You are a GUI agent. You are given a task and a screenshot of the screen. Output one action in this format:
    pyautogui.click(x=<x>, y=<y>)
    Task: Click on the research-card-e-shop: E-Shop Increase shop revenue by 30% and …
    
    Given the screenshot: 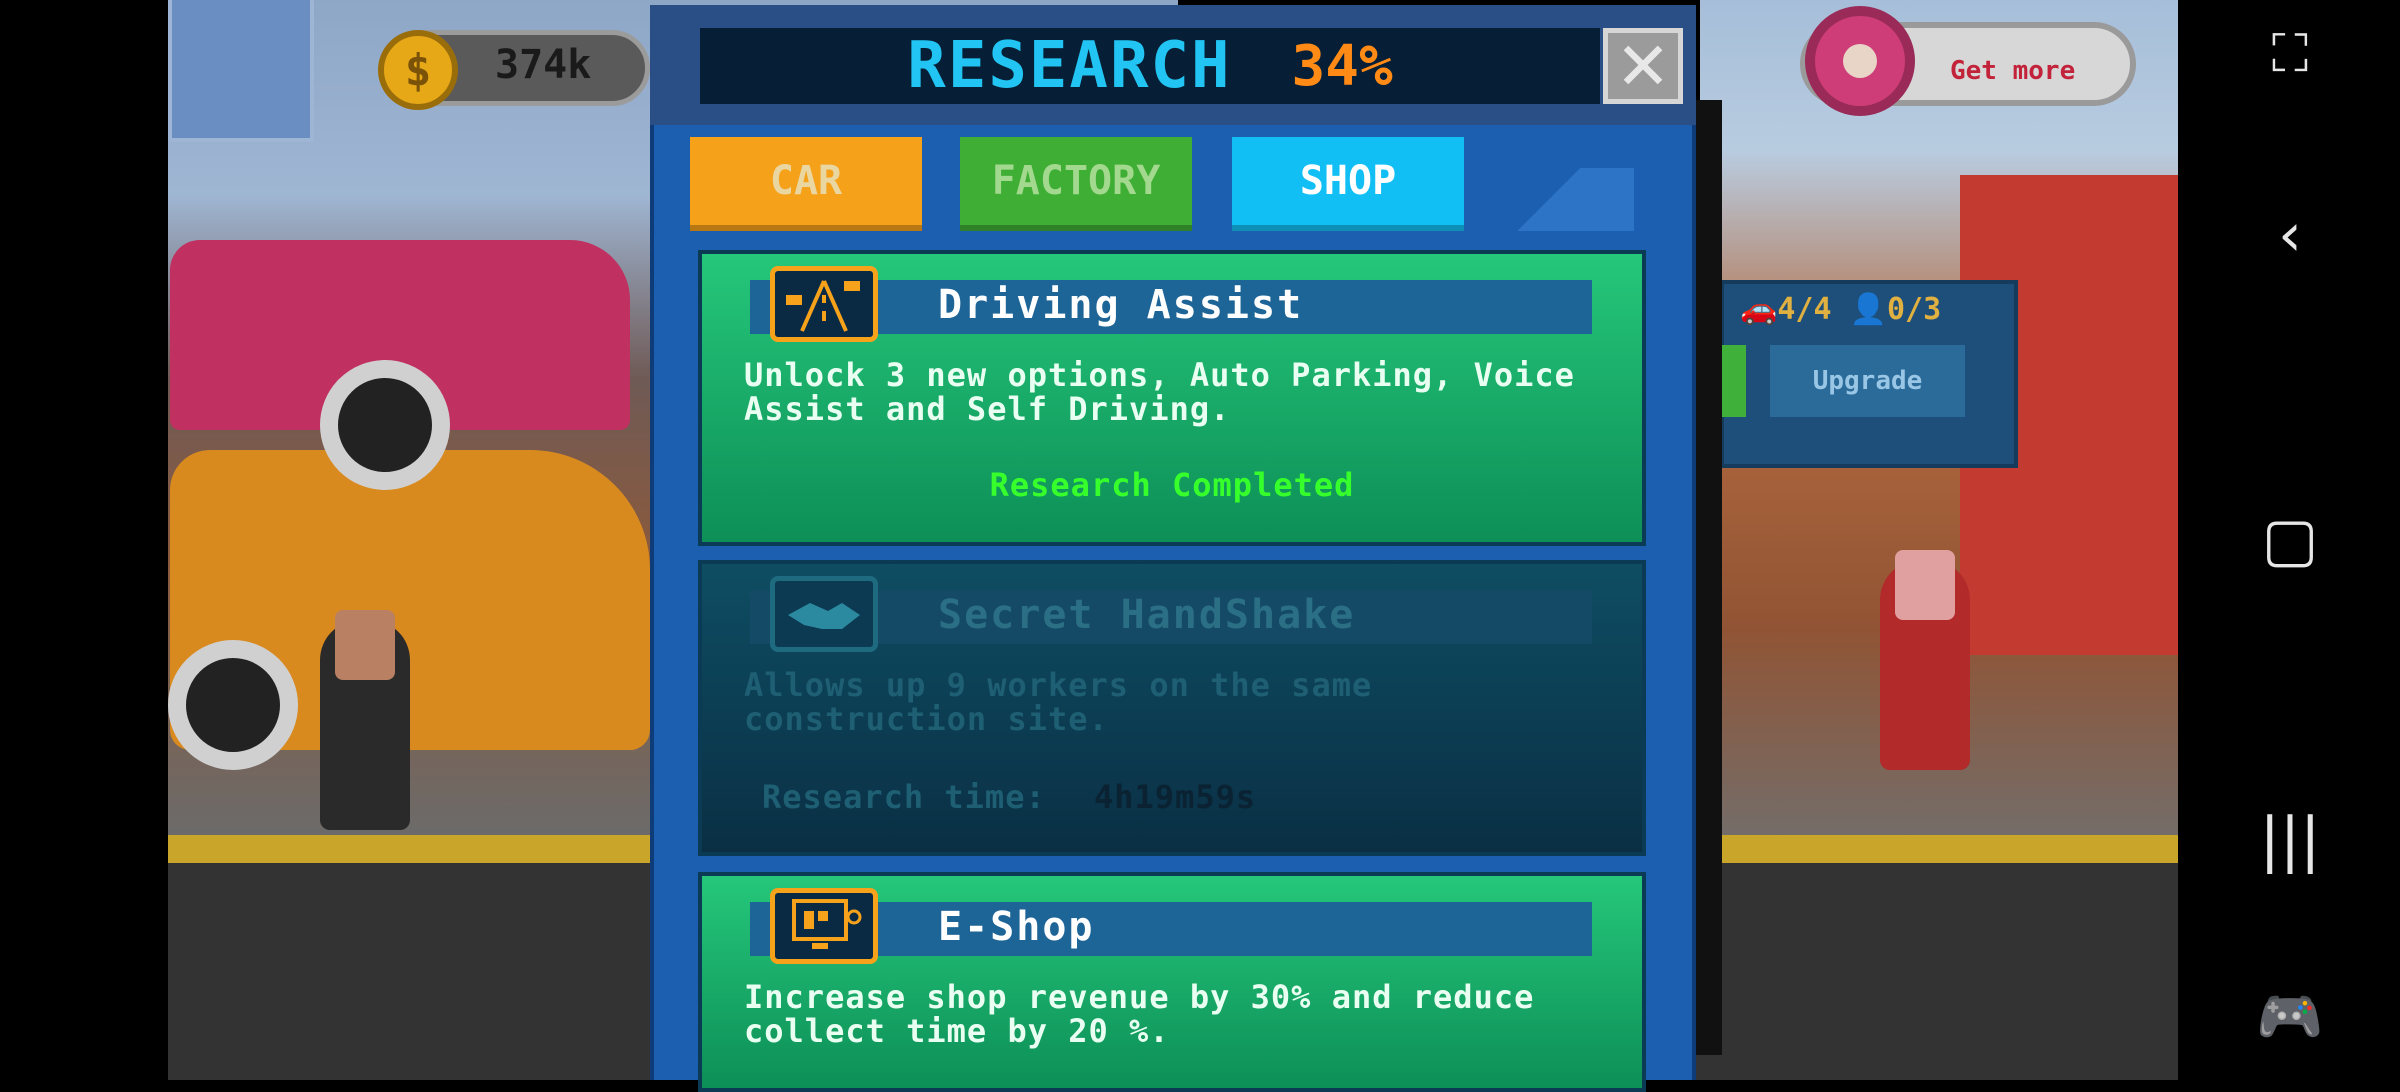 What is the action you would take?
    pyautogui.click(x=1172, y=982)
    